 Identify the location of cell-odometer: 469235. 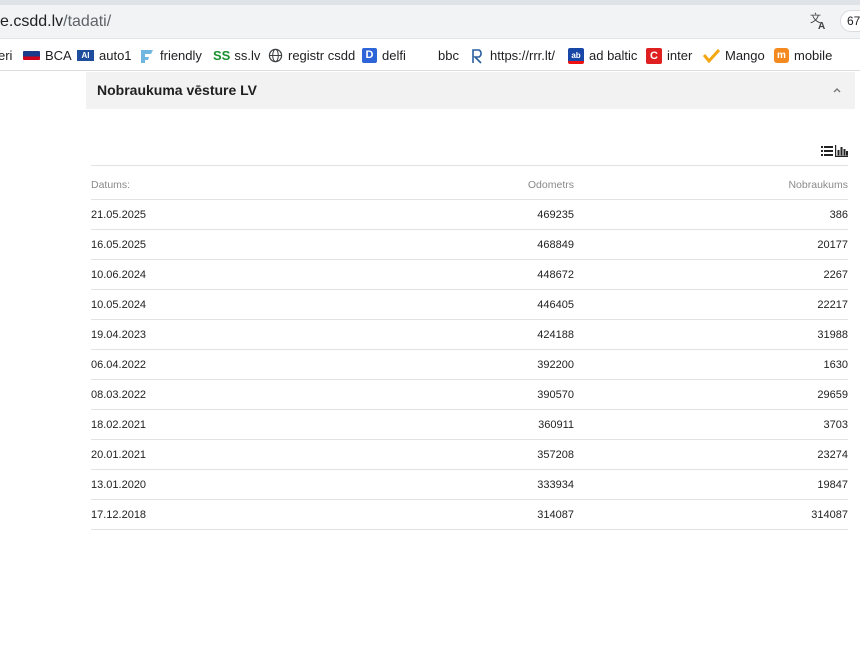
(555, 215).